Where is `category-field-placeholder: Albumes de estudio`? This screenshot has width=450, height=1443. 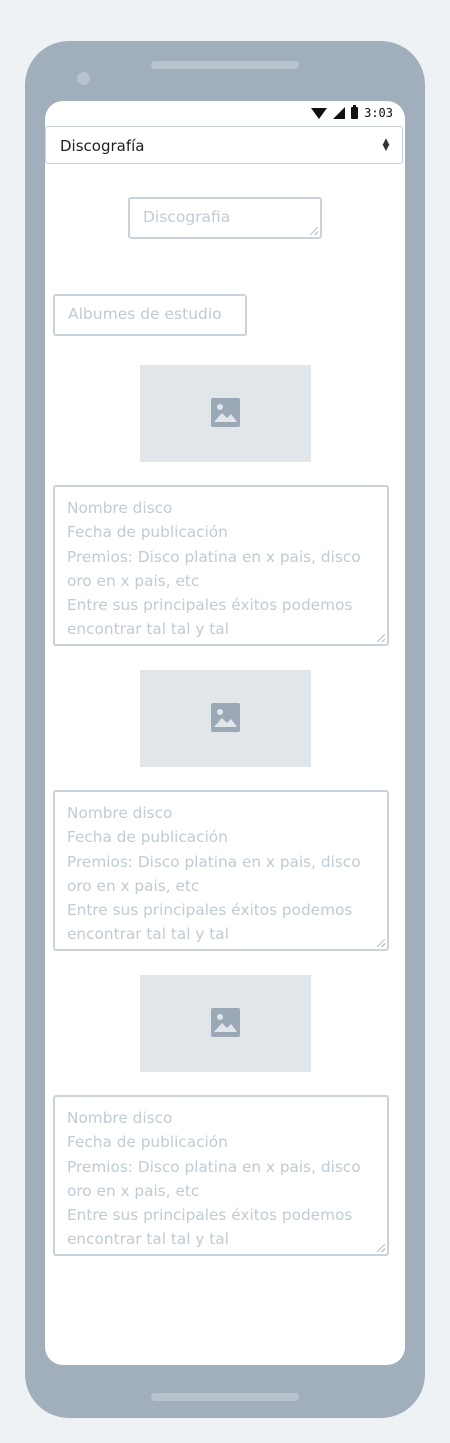 category-field-placeholder: Albumes de estudio is located at coordinates (145, 314).